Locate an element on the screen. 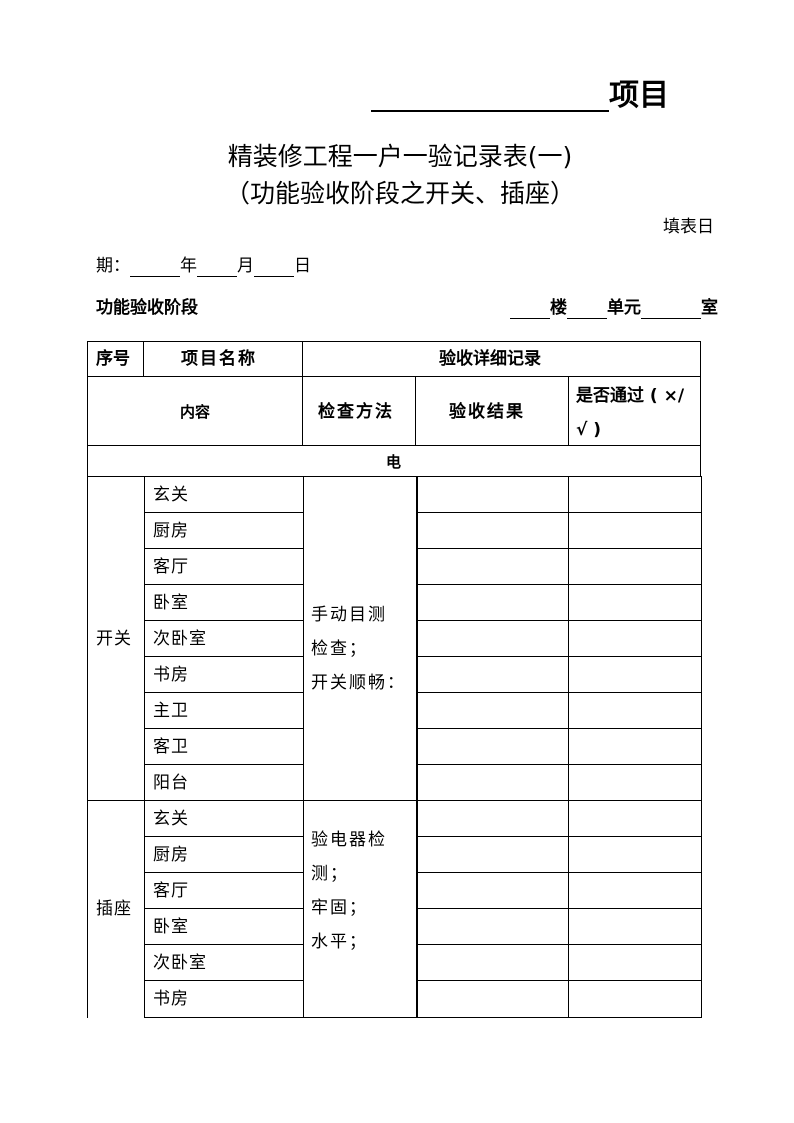 This screenshot has height=1123, width=794. header-item-name-cell: 项目名称 is located at coordinates (223, 359).